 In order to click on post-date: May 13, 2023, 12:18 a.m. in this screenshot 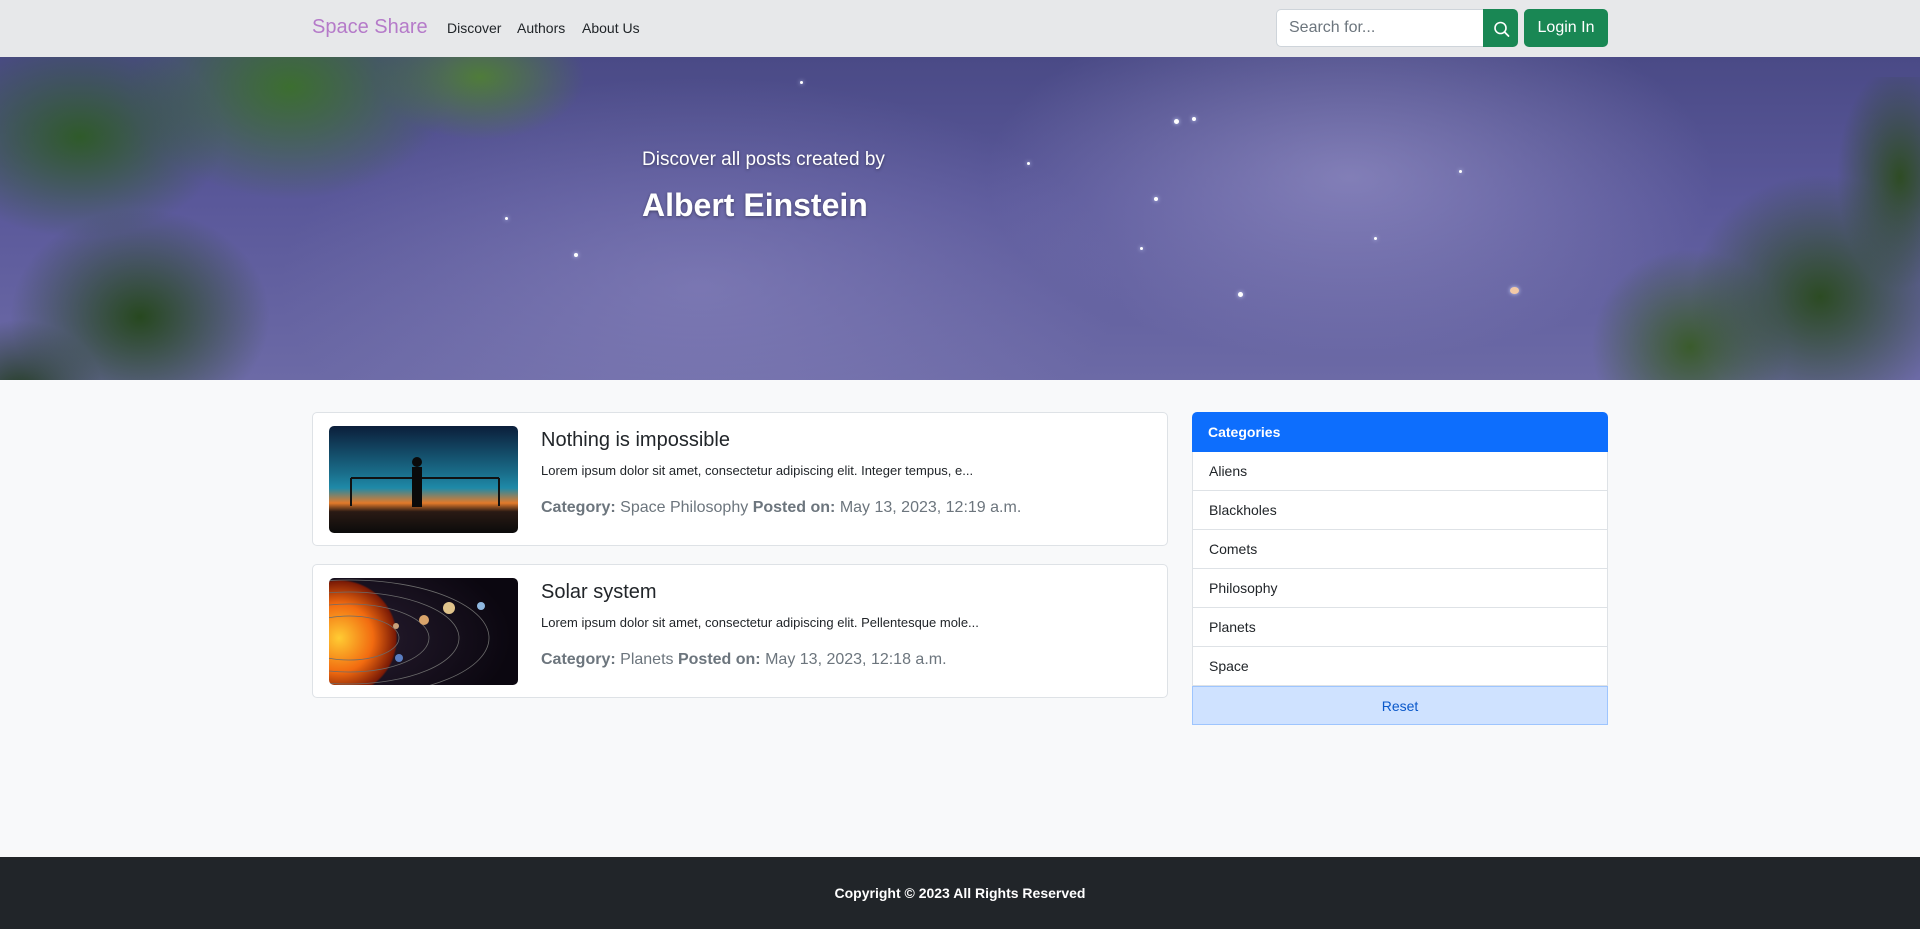, I will do `click(856, 659)`.